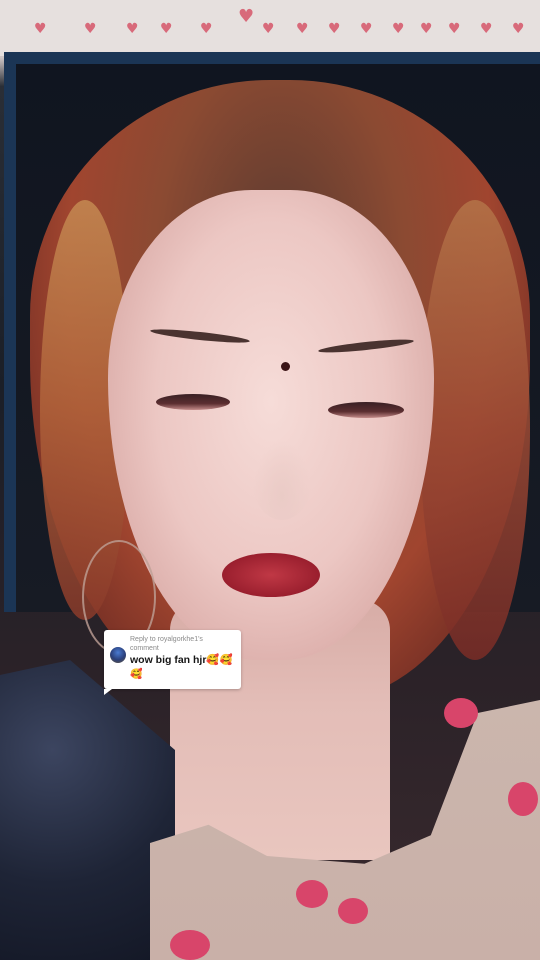 This screenshot has width=540, height=960. I want to click on comment-text-overflow: 🥰, so click(136, 674).